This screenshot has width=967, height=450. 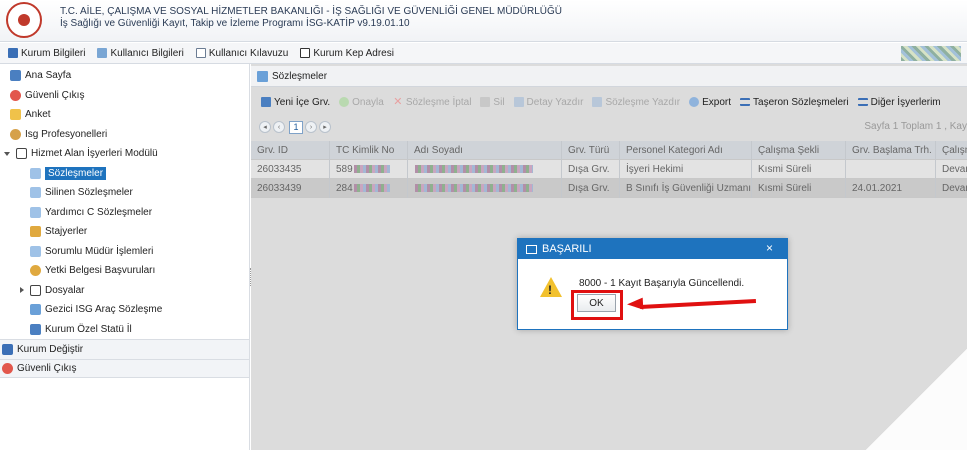 What do you see at coordinates (325, 127) in the screenshot?
I see `last-page-icon: ▸` at bounding box center [325, 127].